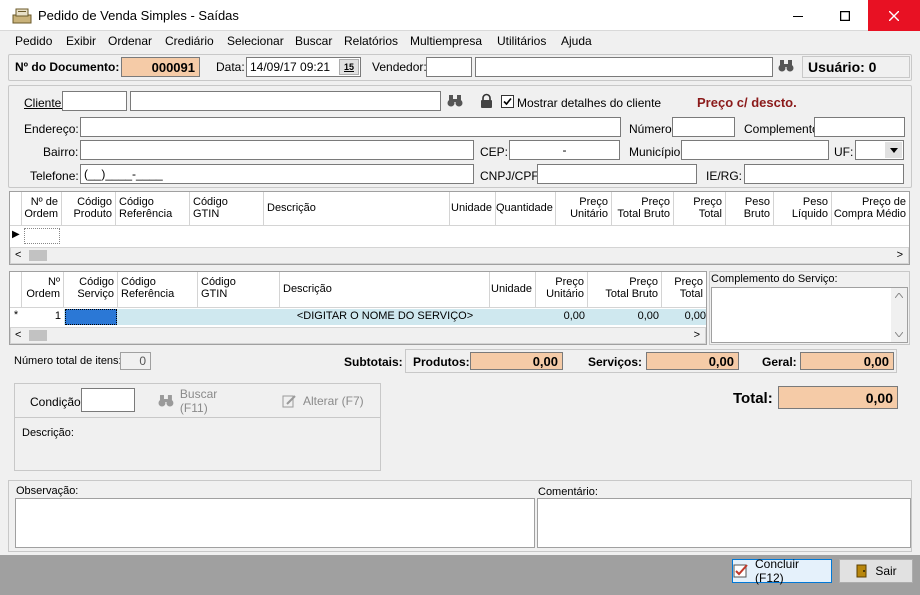 The width and height of the screenshot is (920, 595). Describe the element at coordinates (313, 41) in the screenshot. I see `menu-buscar: Buscar` at that location.